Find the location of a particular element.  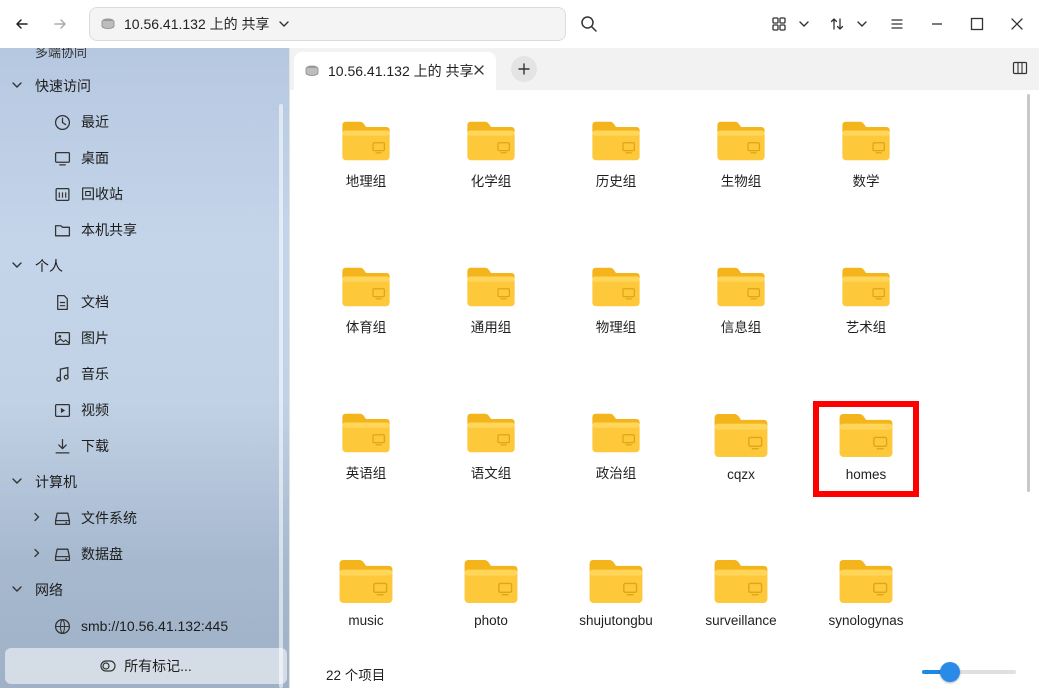

sidebar-item-label: 下载 is located at coordinates (95, 446).